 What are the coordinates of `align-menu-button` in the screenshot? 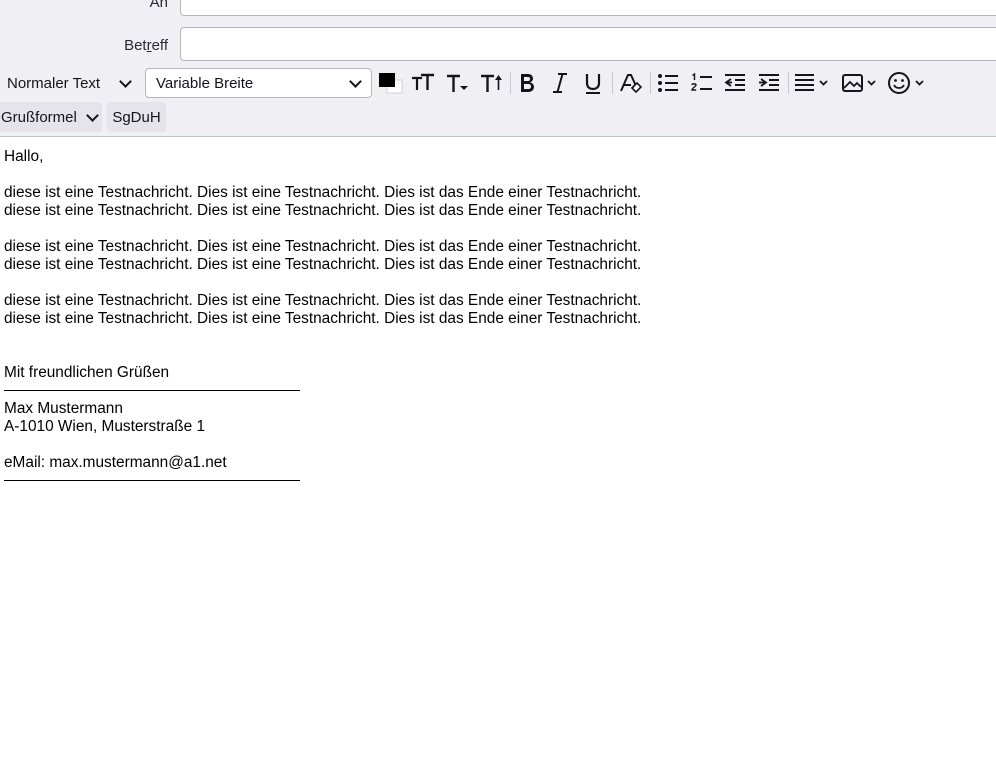 It's located at (812, 83).